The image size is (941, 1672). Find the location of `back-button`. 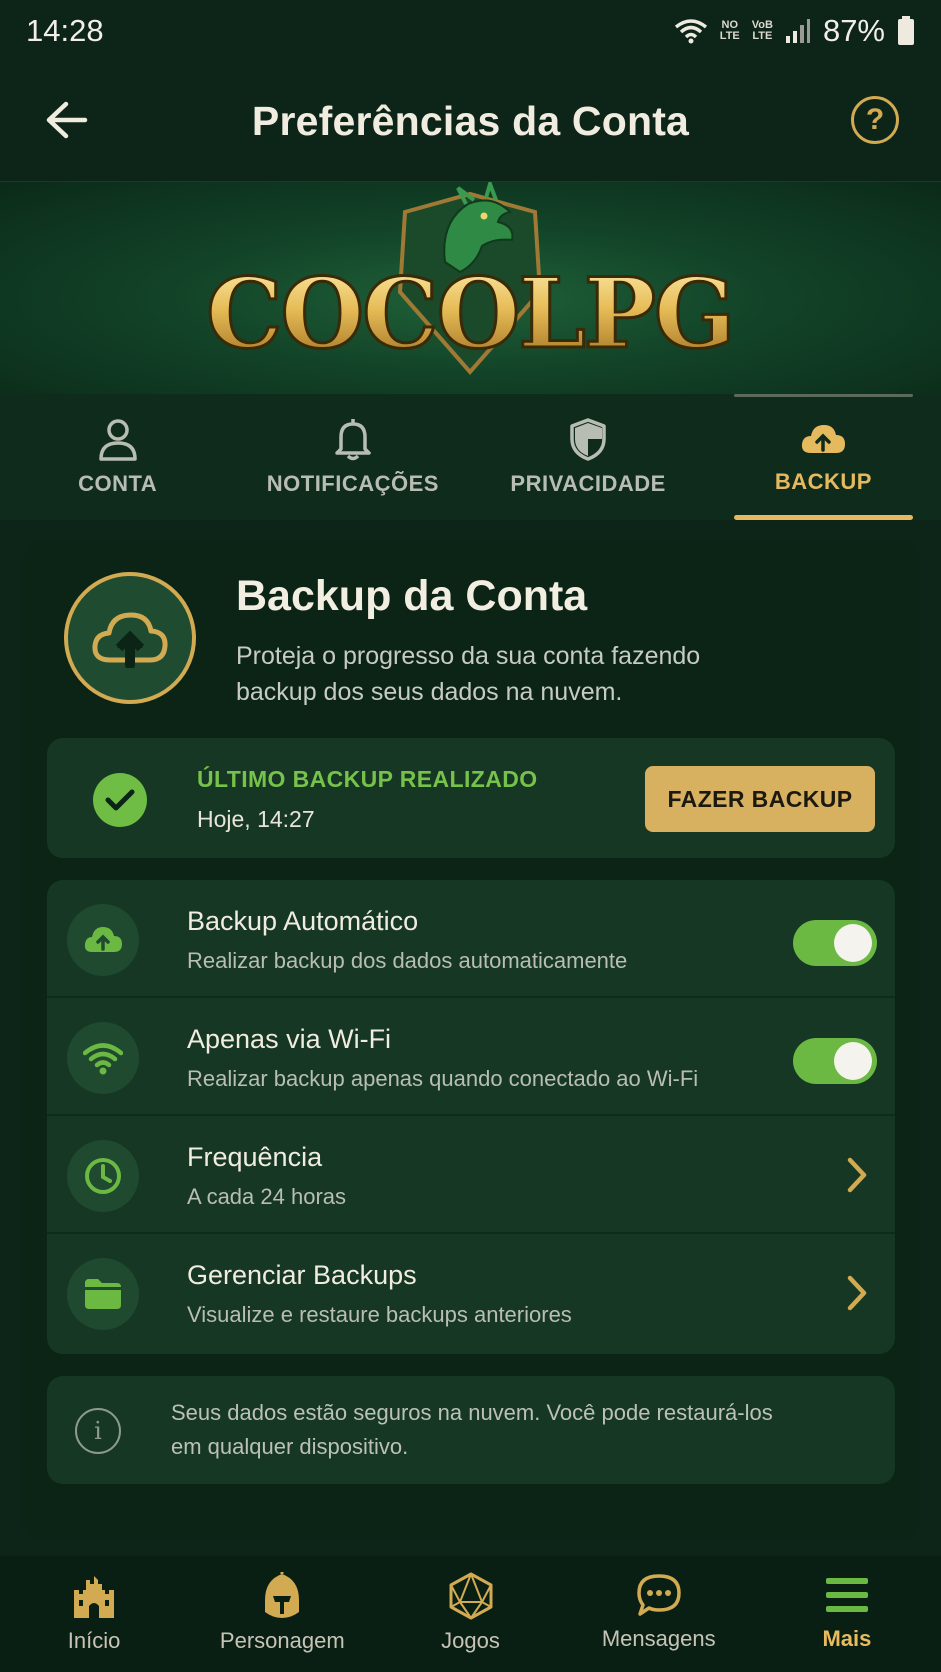

back-button is located at coordinates (66, 120).